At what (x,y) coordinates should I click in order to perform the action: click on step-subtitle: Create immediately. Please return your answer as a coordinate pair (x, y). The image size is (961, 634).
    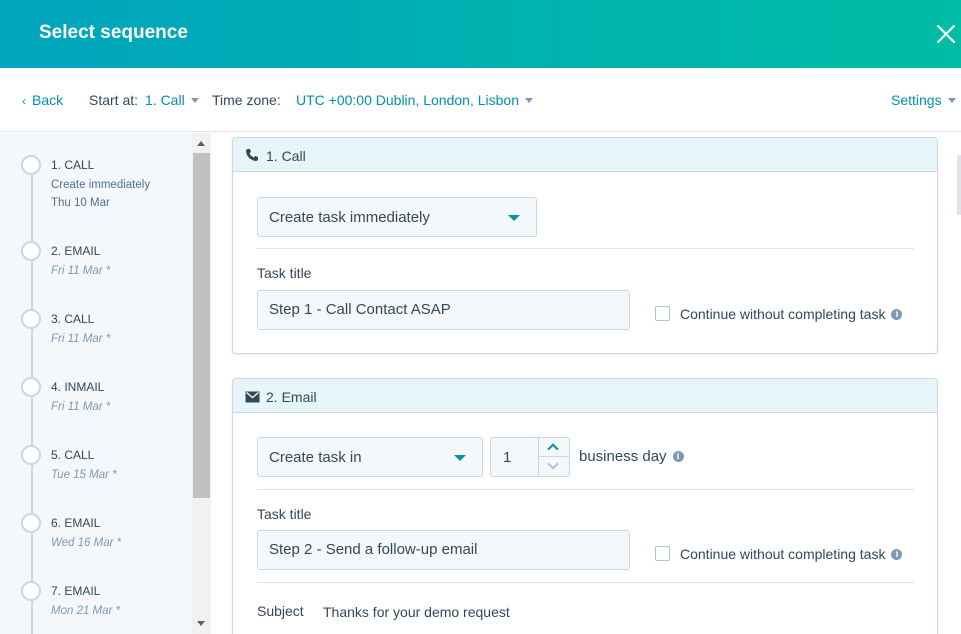
    Looking at the image, I should click on (101, 185).